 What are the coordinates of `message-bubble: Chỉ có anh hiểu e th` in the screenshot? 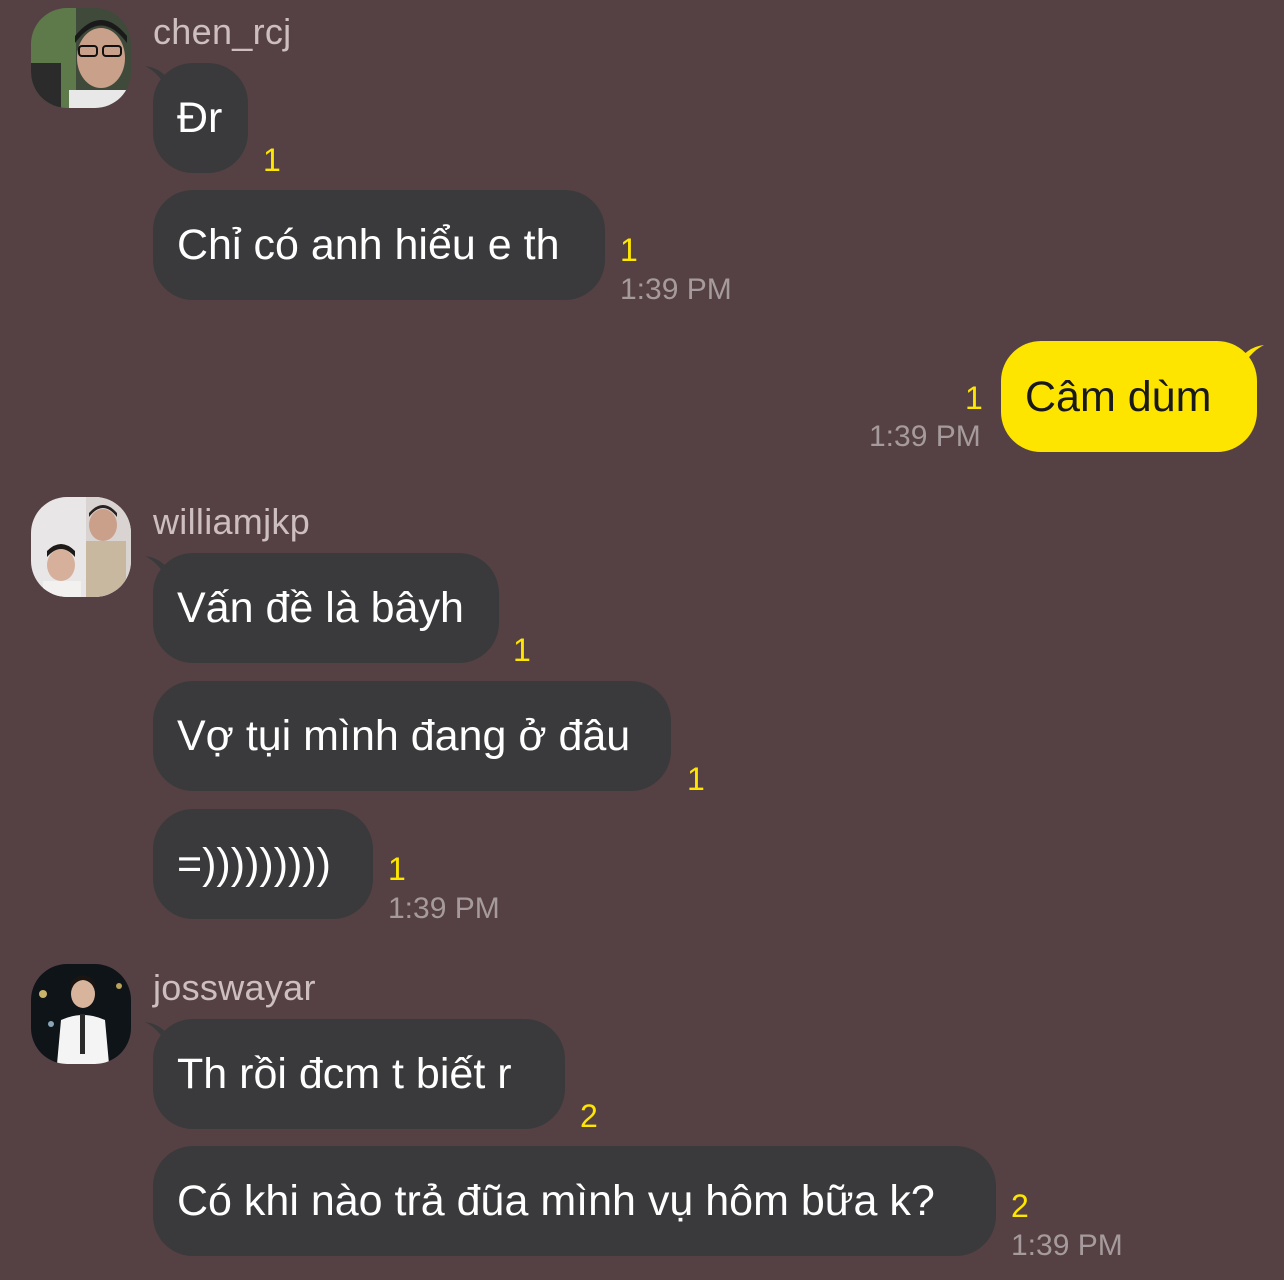 It's located at (379, 245).